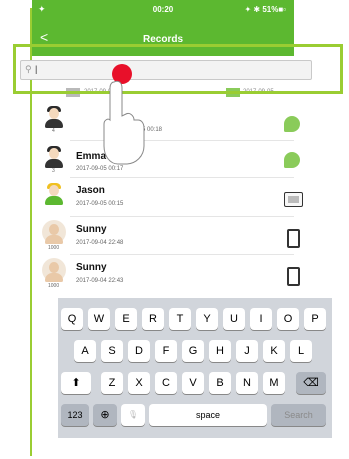 The image size is (349, 459). What do you see at coordinates (139, 383) in the screenshot?
I see `key-x: X` at bounding box center [139, 383].